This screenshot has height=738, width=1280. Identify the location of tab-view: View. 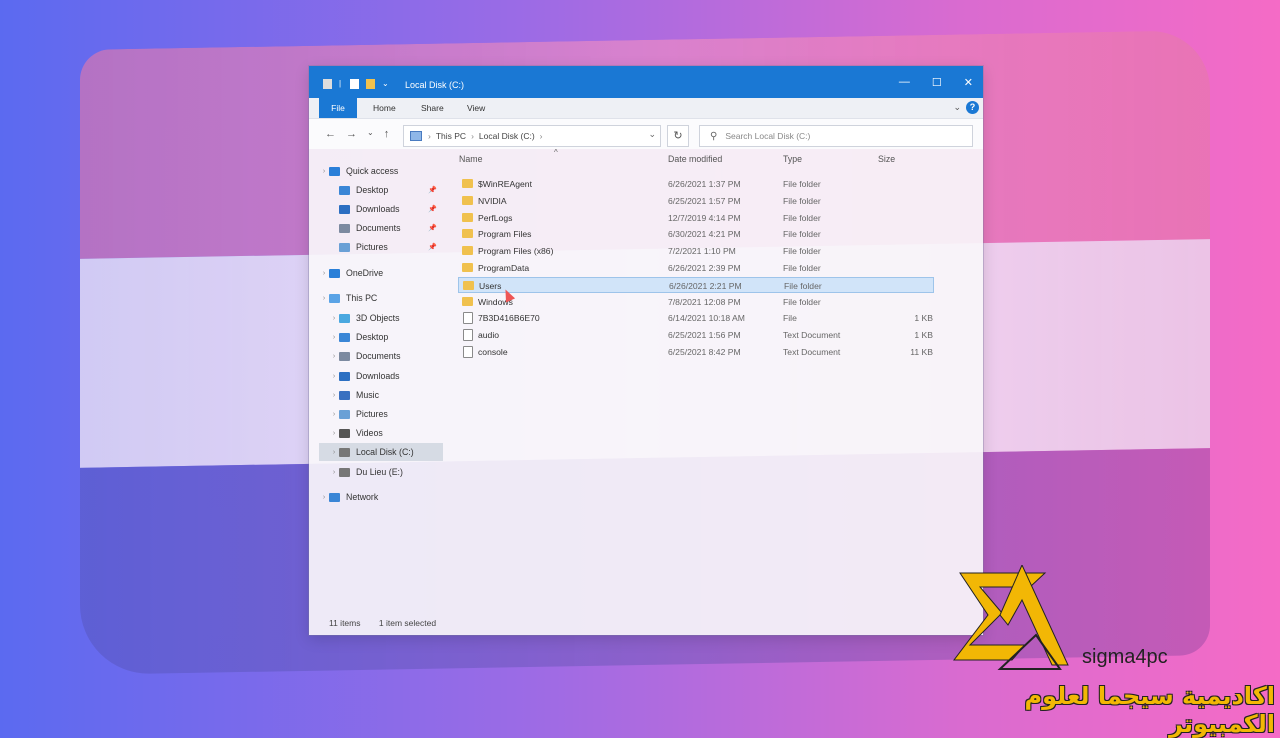
(476, 108).